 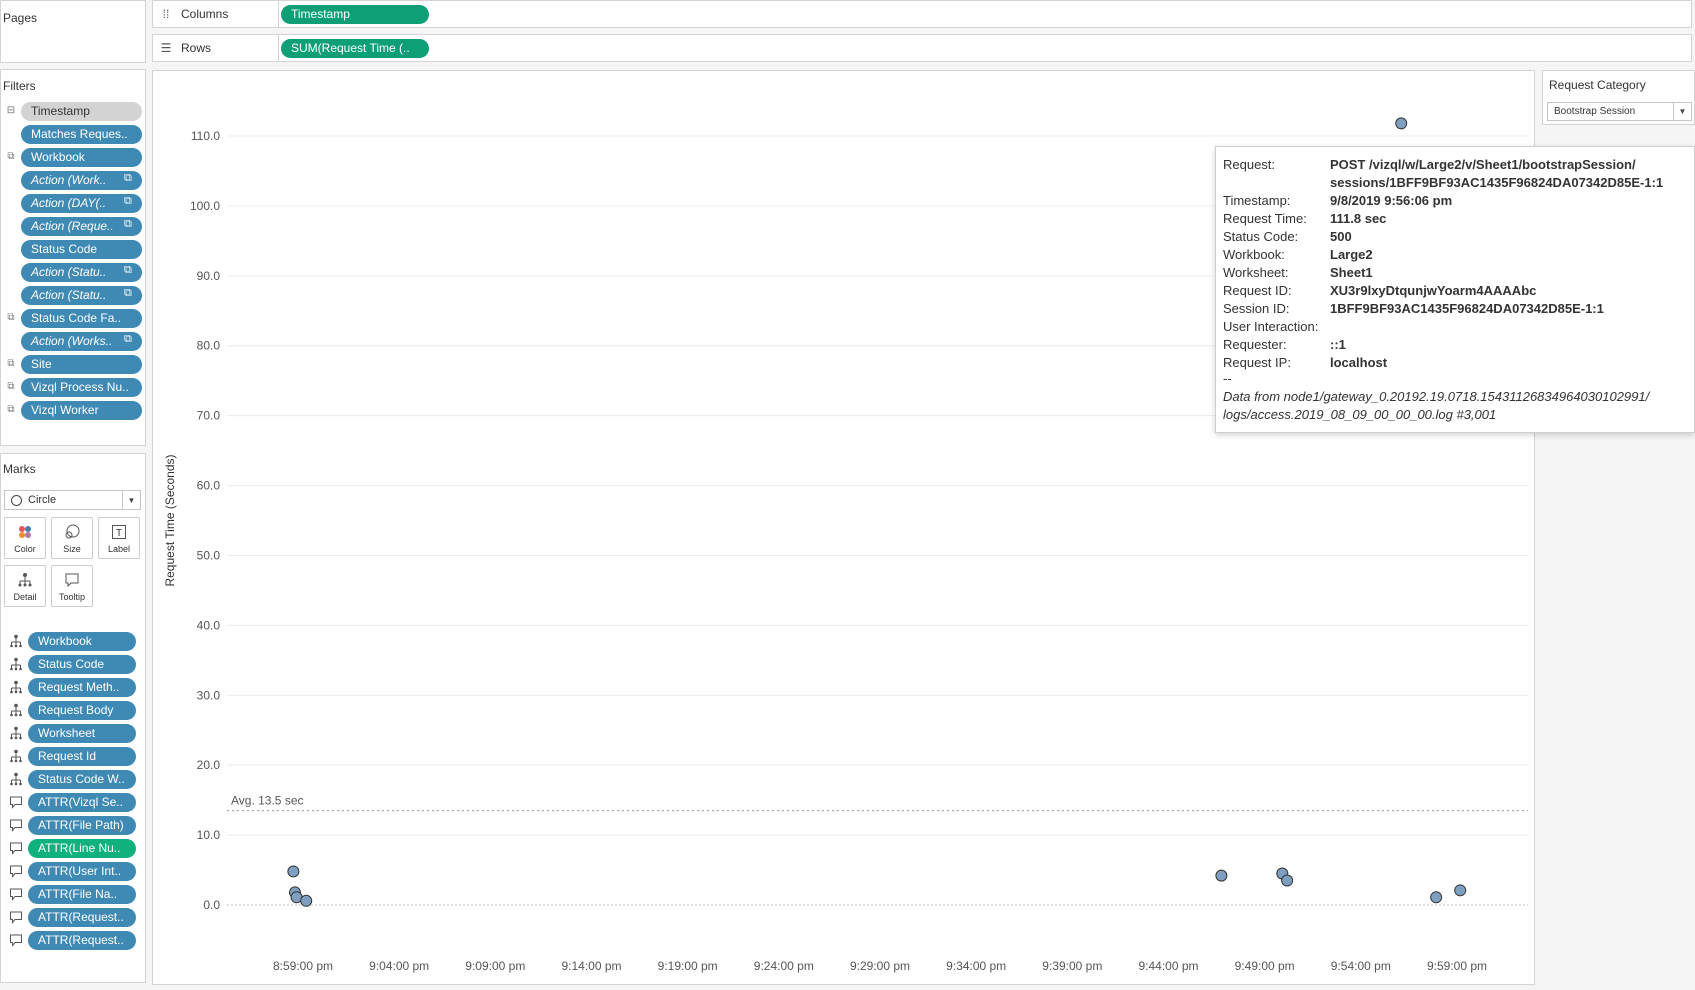 I want to click on tooltip-key: Status Code:, so click(x=1261, y=236).